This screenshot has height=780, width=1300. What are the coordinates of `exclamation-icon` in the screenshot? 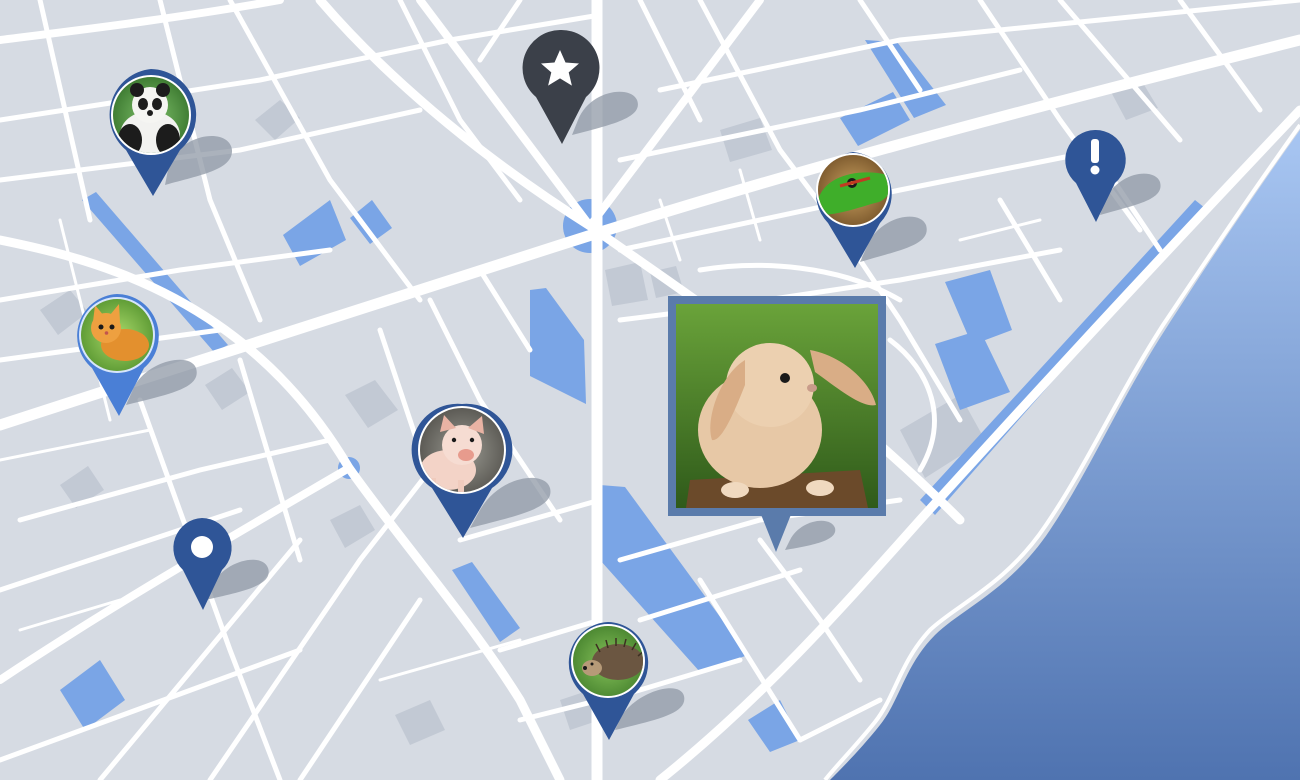 It's located at (1095, 157).